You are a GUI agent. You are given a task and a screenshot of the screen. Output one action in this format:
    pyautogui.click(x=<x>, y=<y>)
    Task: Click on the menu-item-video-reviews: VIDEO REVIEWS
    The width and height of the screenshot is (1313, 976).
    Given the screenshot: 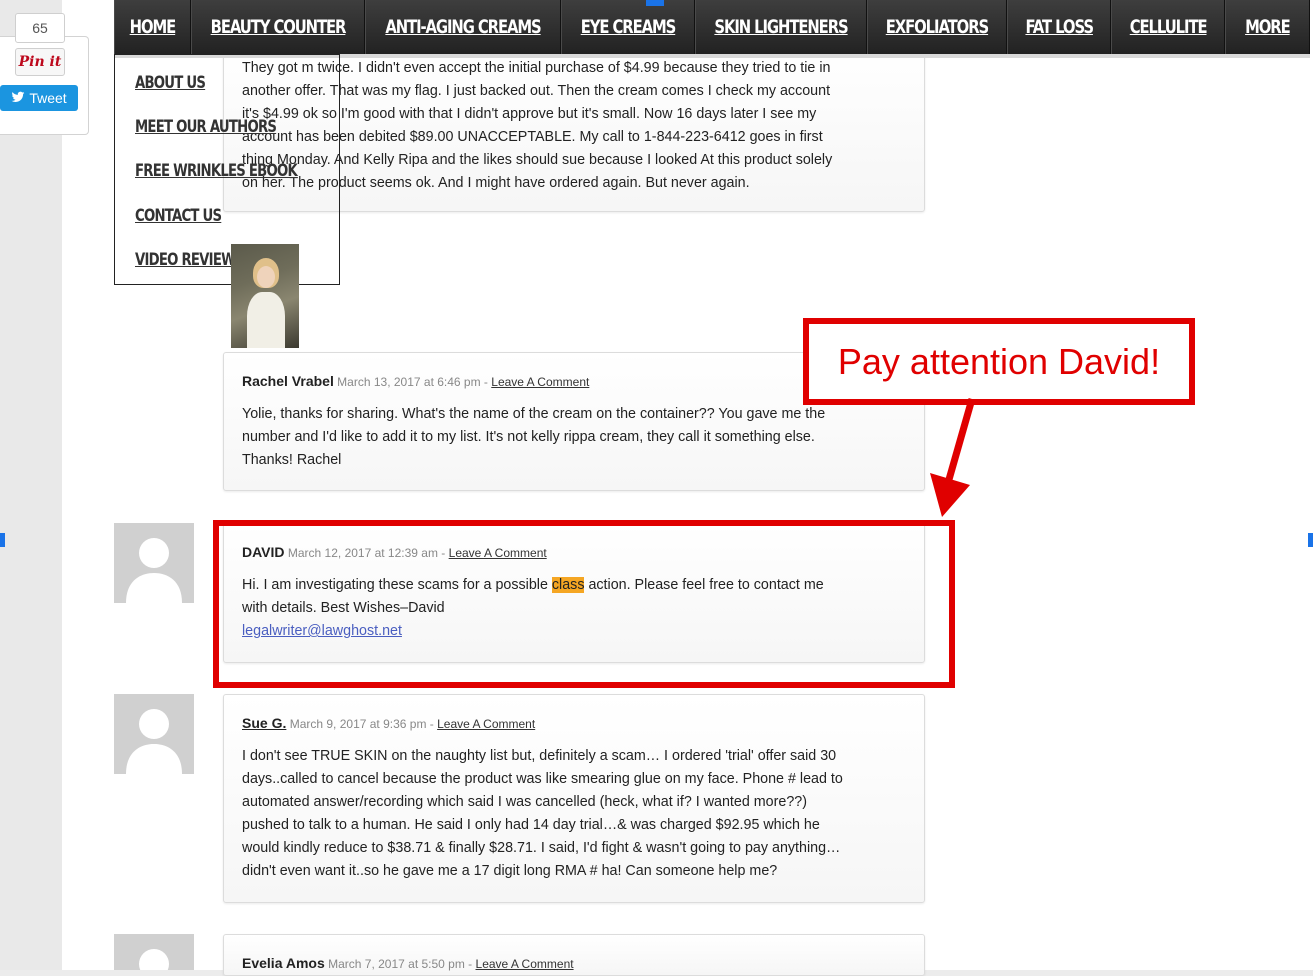 What is the action you would take?
    pyautogui.click(x=189, y=260)
    